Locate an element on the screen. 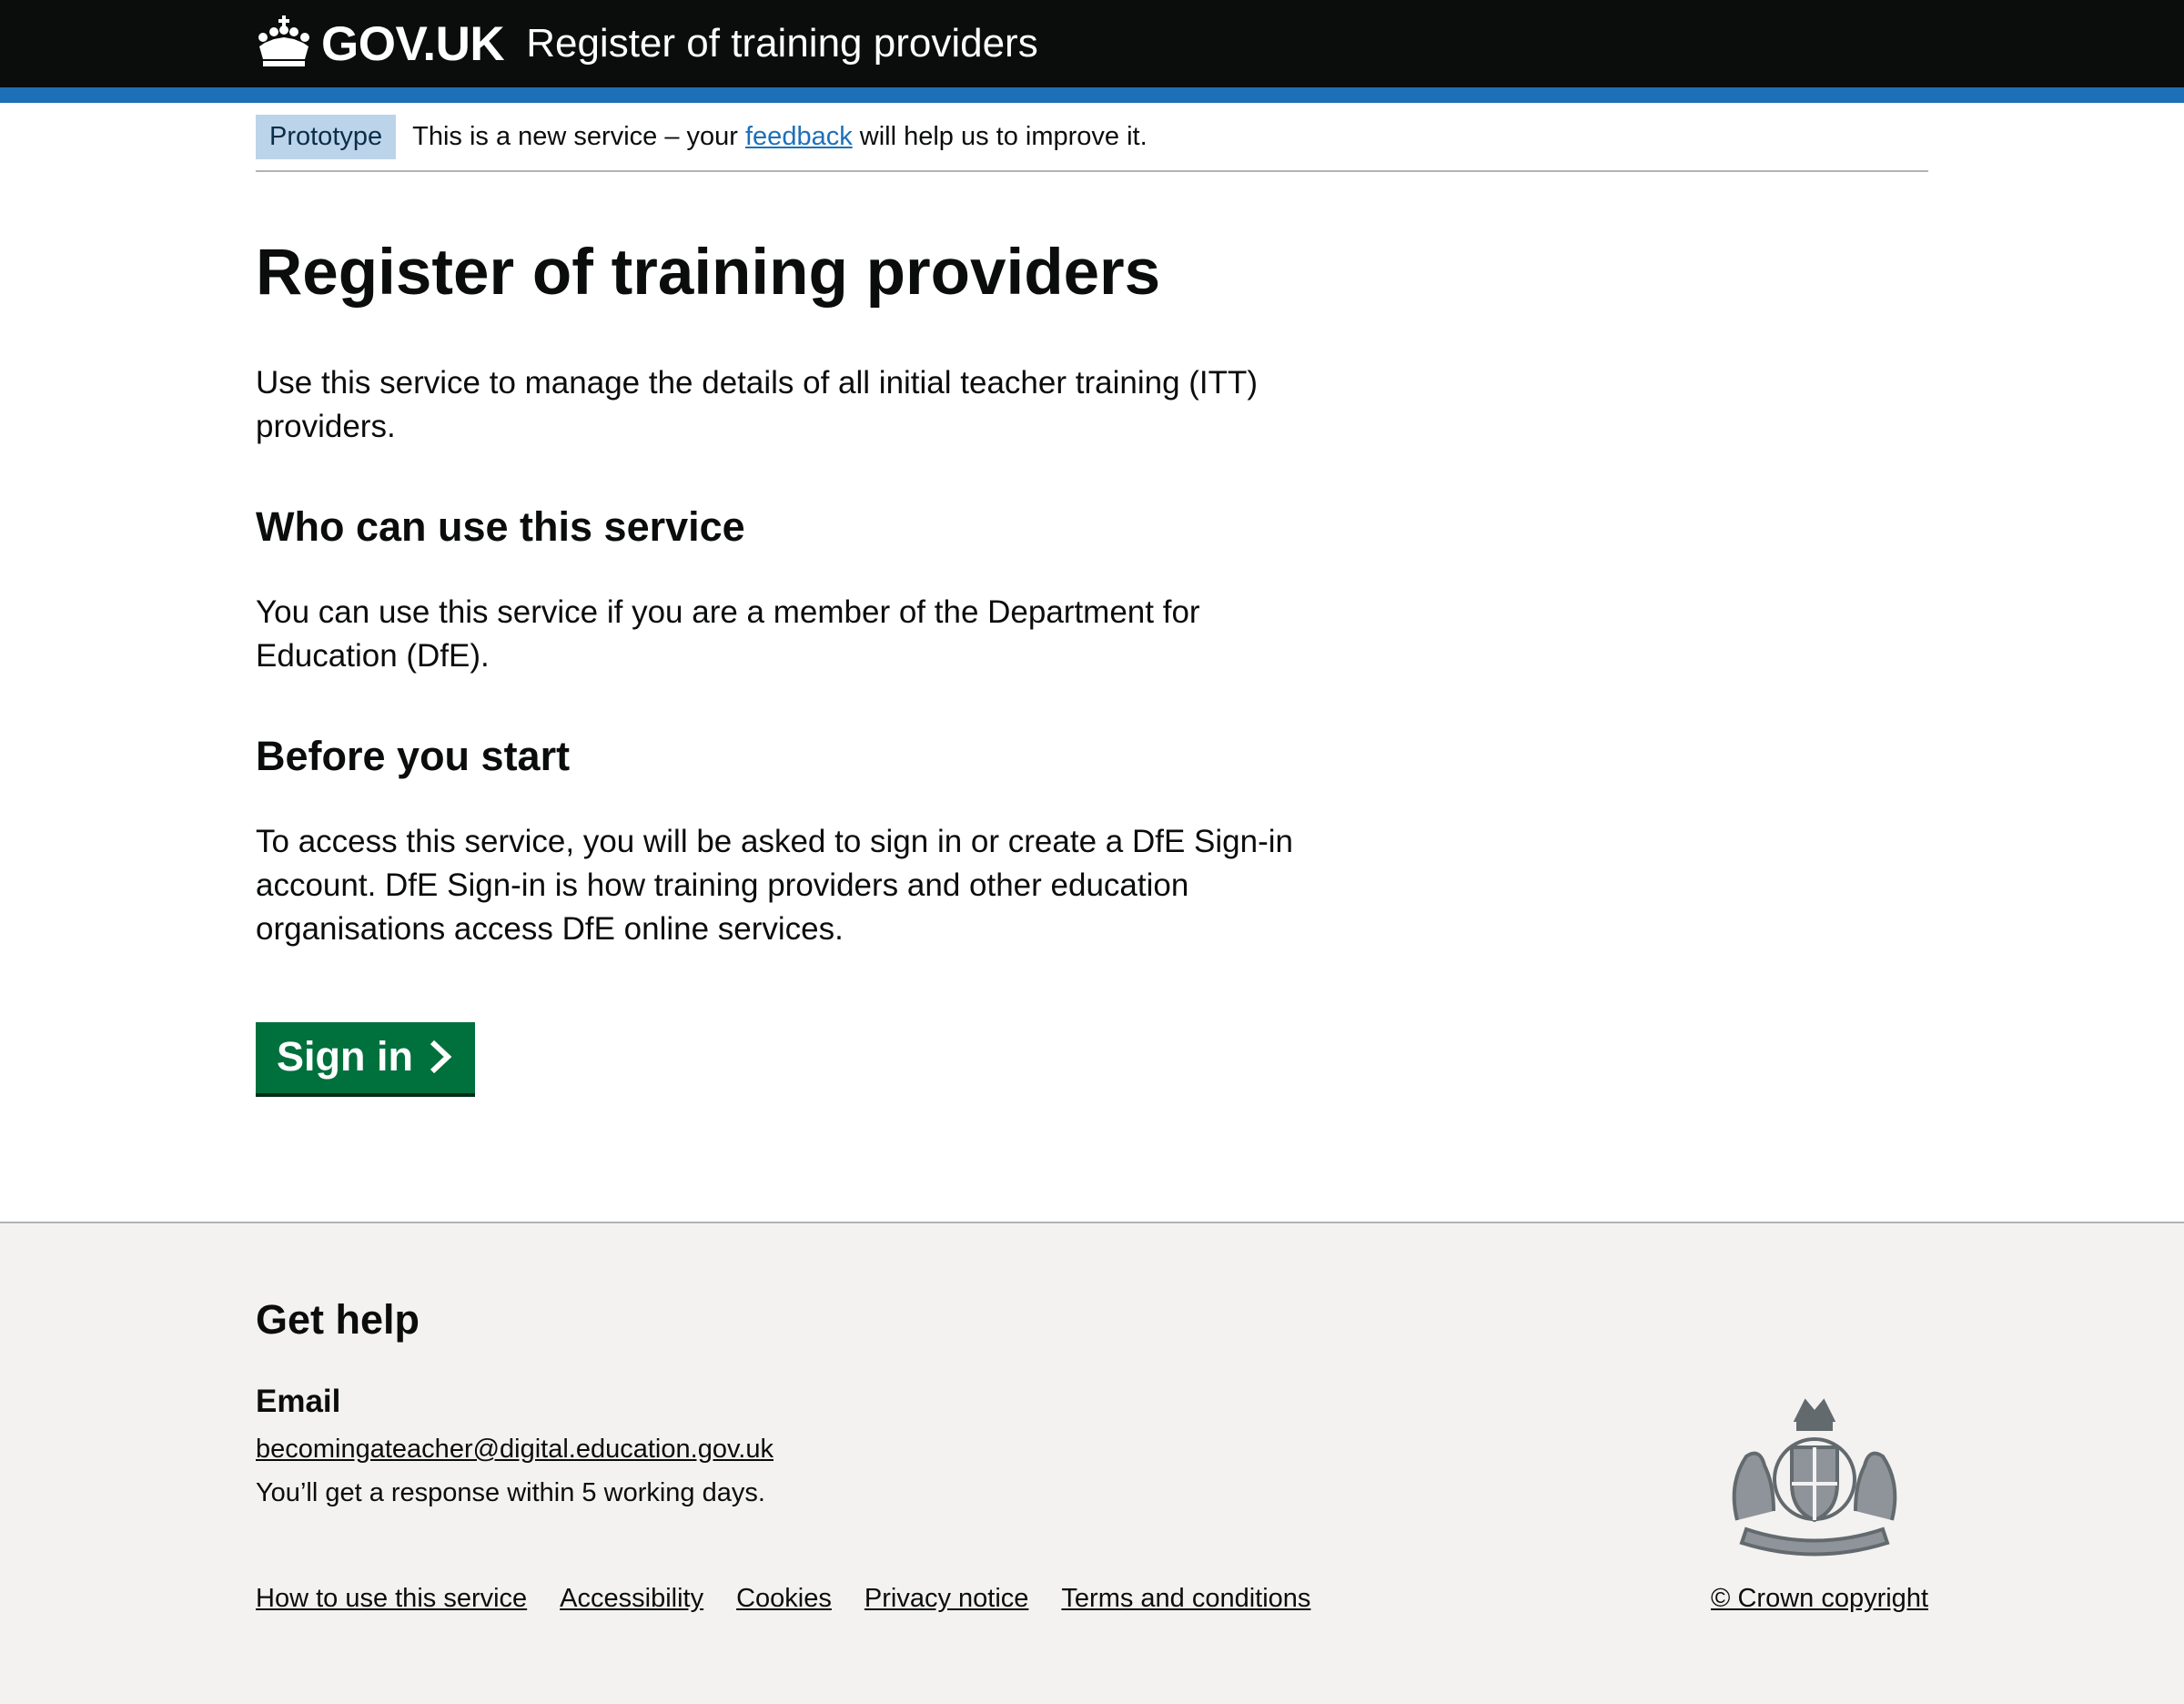 The height and width of the screenshot is (1704, 2184). page-title: Register of training providers is located at coordinates (709, 273).